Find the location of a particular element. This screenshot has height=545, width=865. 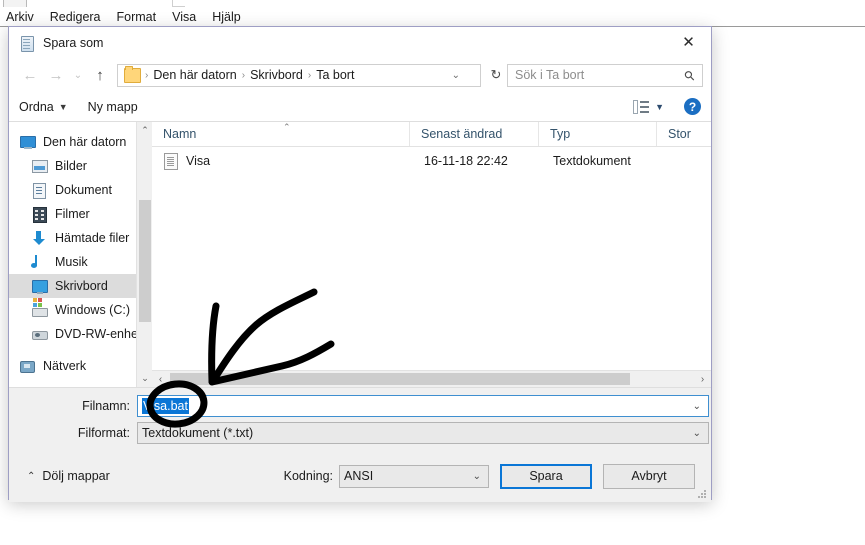

breadcrumb-sep-0: › is located at coordinates (147, 75).